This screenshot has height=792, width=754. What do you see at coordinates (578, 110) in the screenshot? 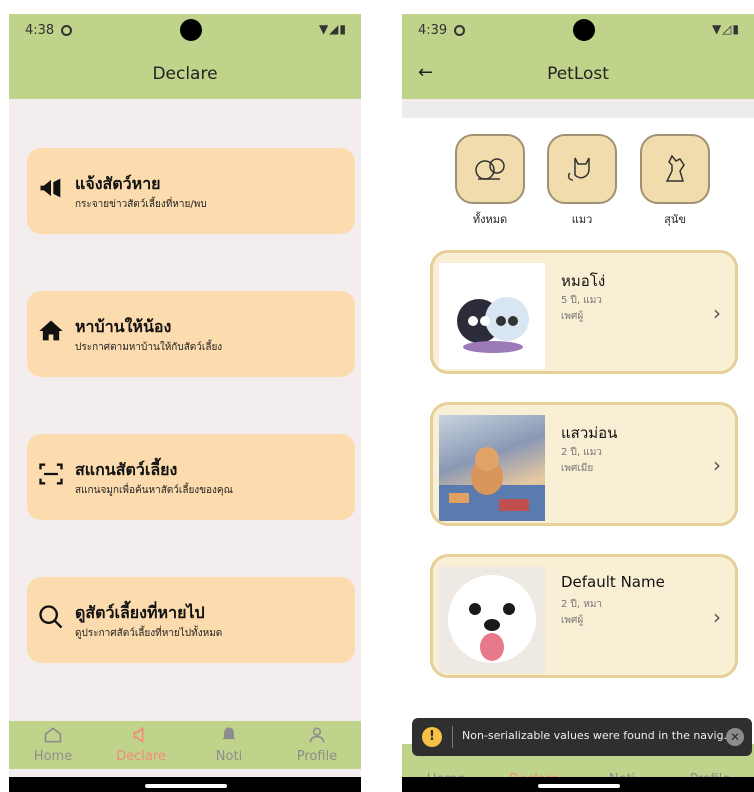
I see `content-divider` at bounding box center [578, 110].